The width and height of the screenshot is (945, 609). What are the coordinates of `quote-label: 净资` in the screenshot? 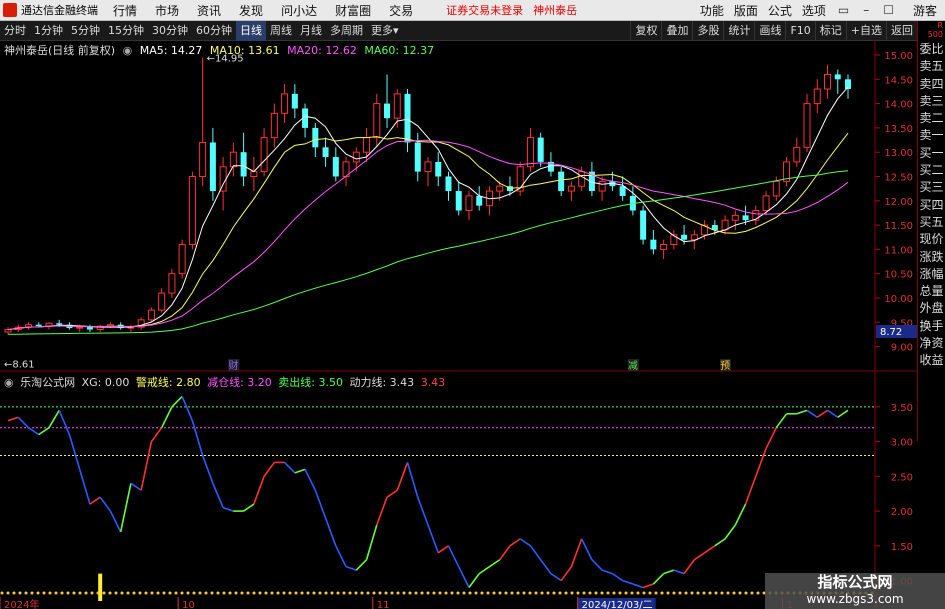 It's located at (931, 343).